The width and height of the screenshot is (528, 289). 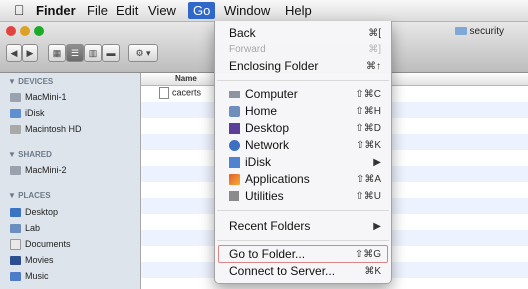 What do you see at coordinates (25, 31) in the screenshot?
I see `minimize-window-button` at bounding box center [25, 31].